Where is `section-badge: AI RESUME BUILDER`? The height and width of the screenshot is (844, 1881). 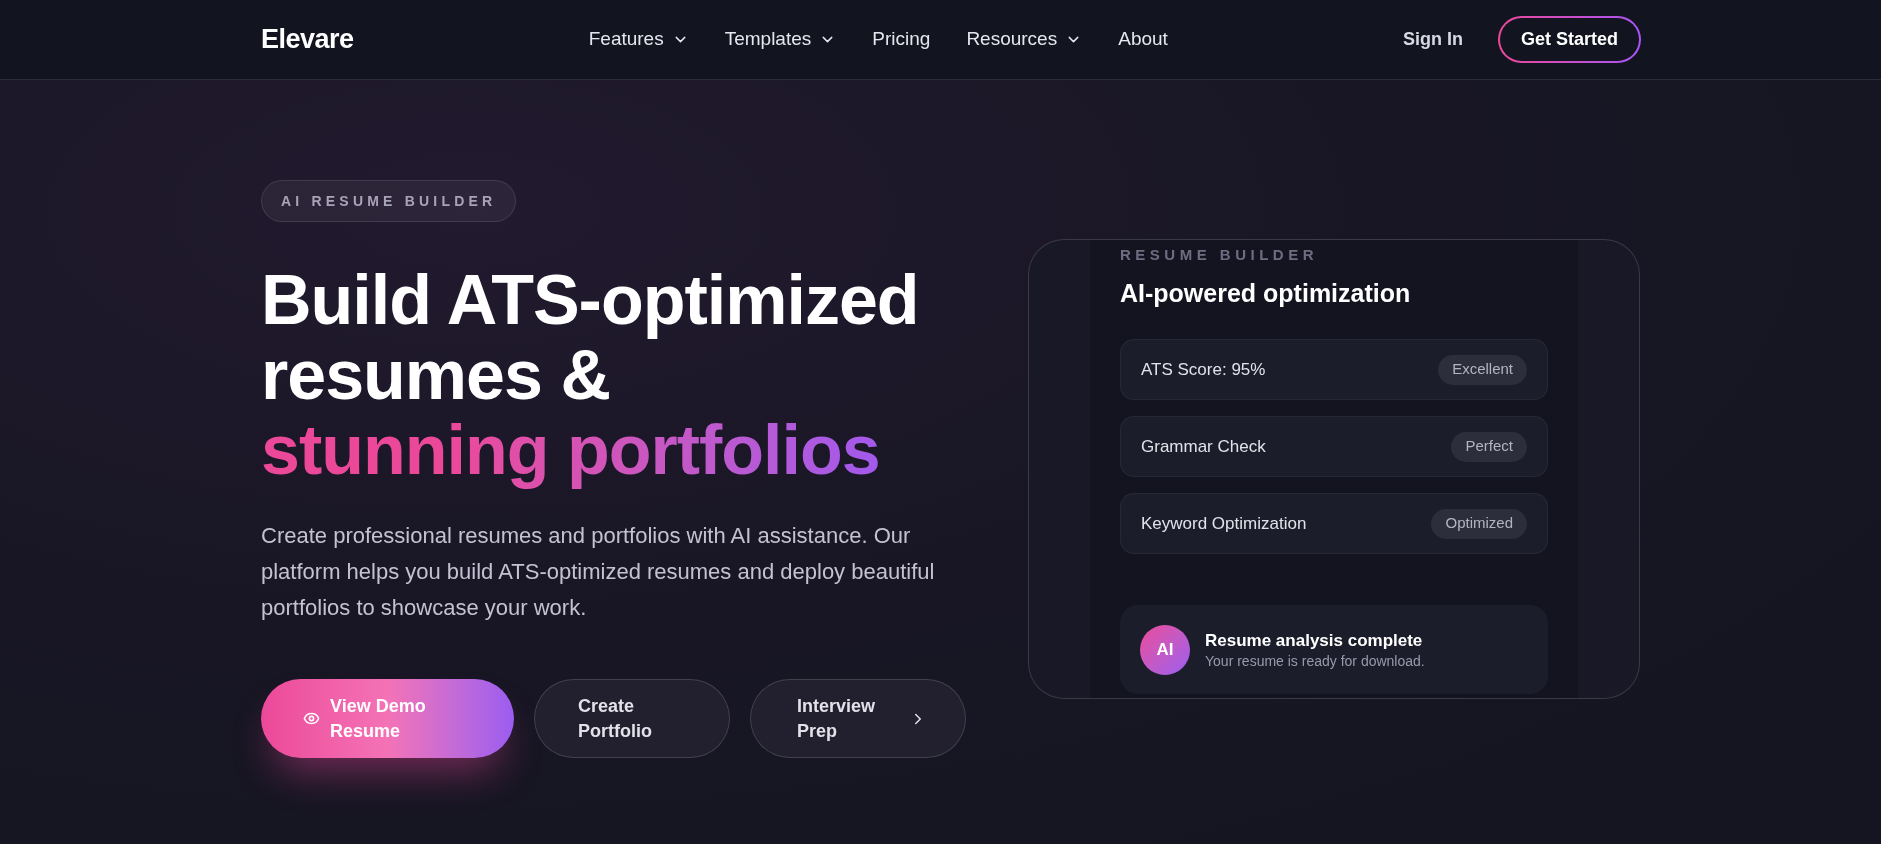 section-badge: AI RESUME BUILDER is located at coordinates (389, 201).